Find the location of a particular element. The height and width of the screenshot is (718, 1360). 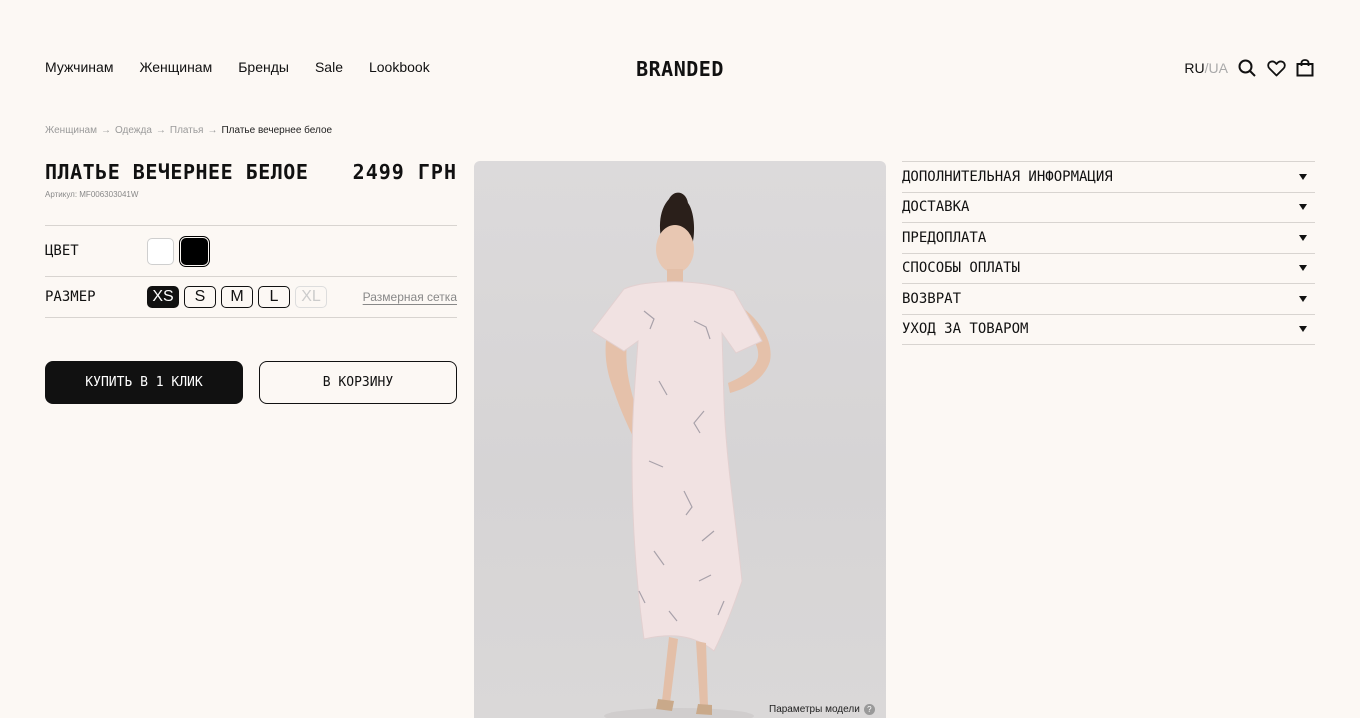

action-buttons: КУПИТЬ В 1 КЛИК В КОРЗИНУ is located at coordinates (251, 382).